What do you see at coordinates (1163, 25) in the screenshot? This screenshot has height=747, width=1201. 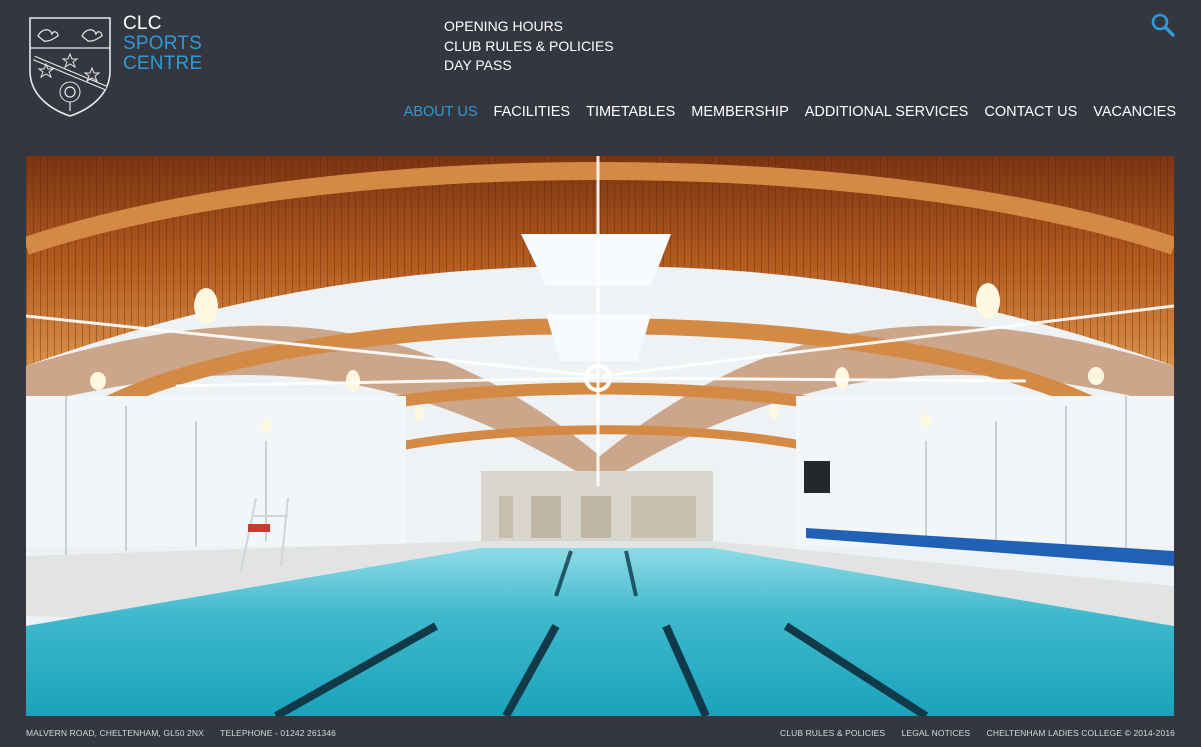 I see `search-icon` at bounding box center [1163, 25].